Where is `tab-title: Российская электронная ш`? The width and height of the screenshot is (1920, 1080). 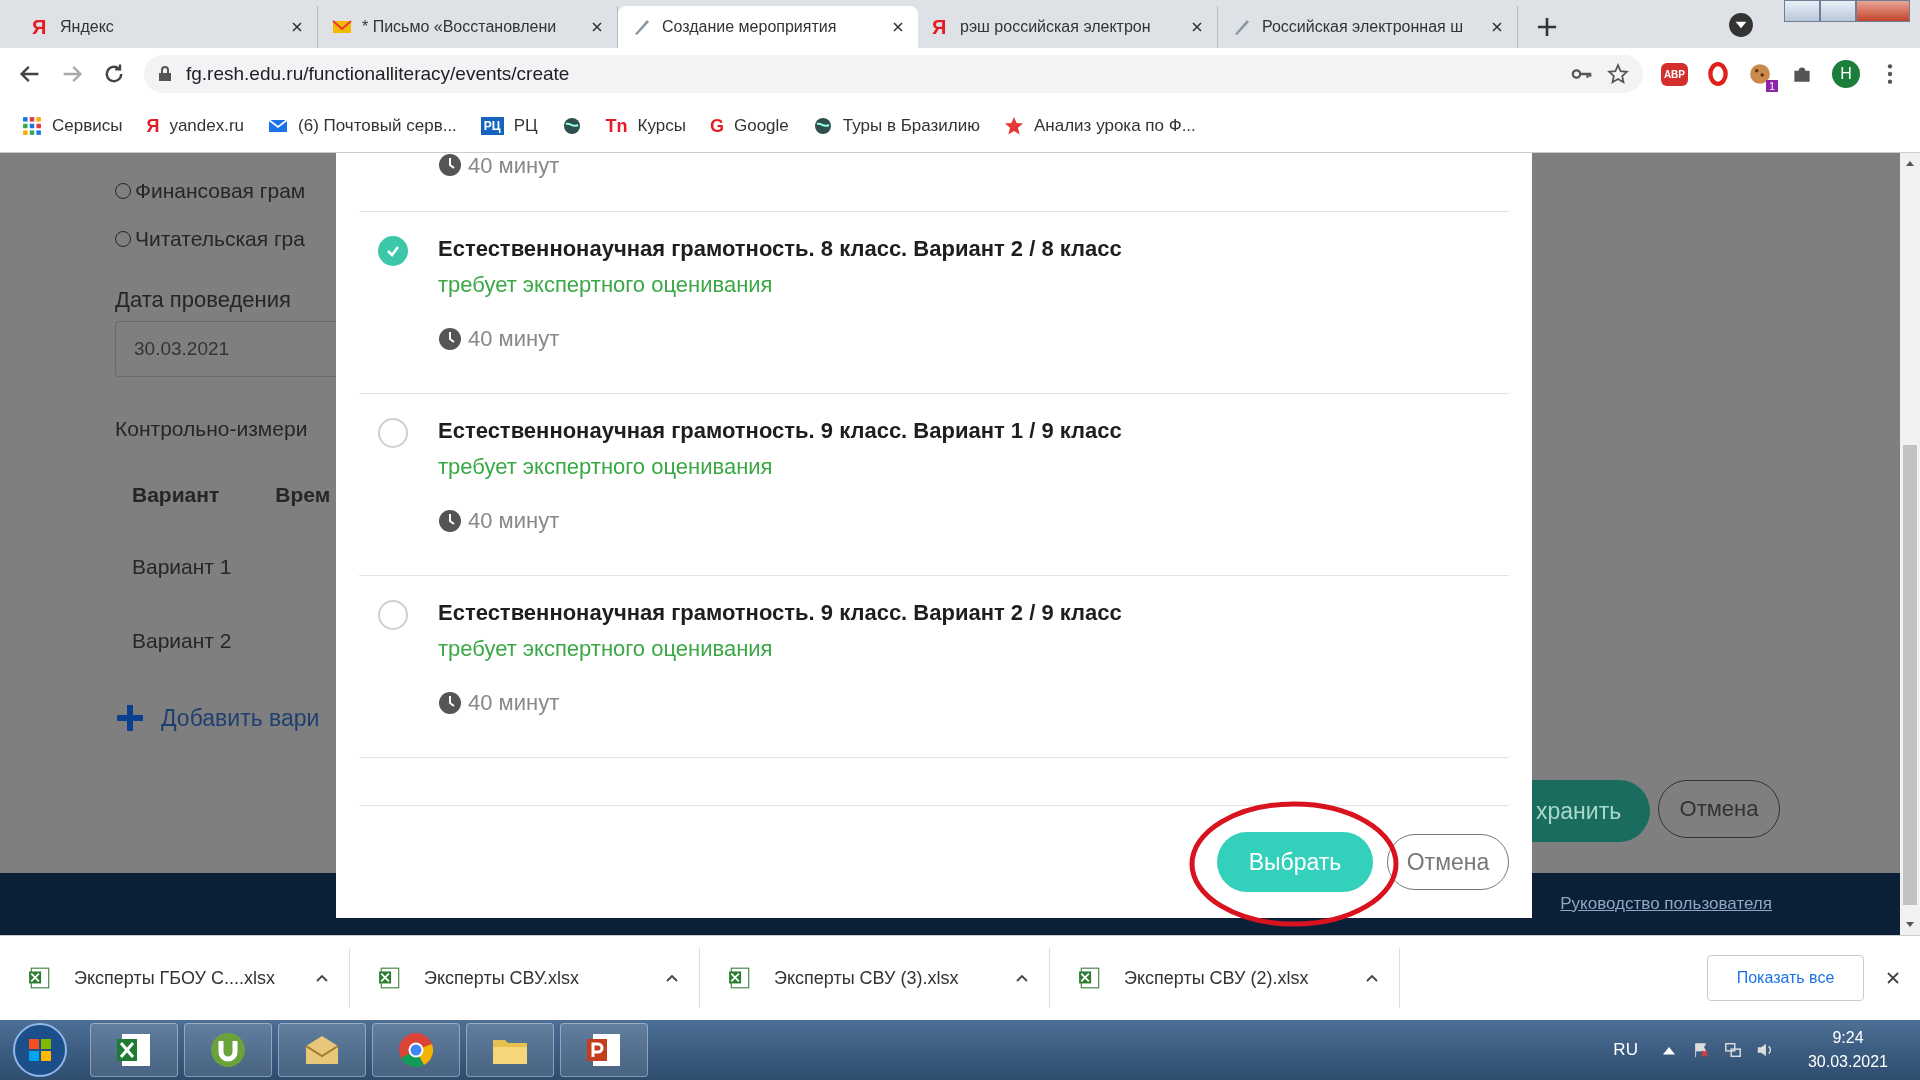 tab-title: Российская электронная ш is located at coordinates (1363, 27).